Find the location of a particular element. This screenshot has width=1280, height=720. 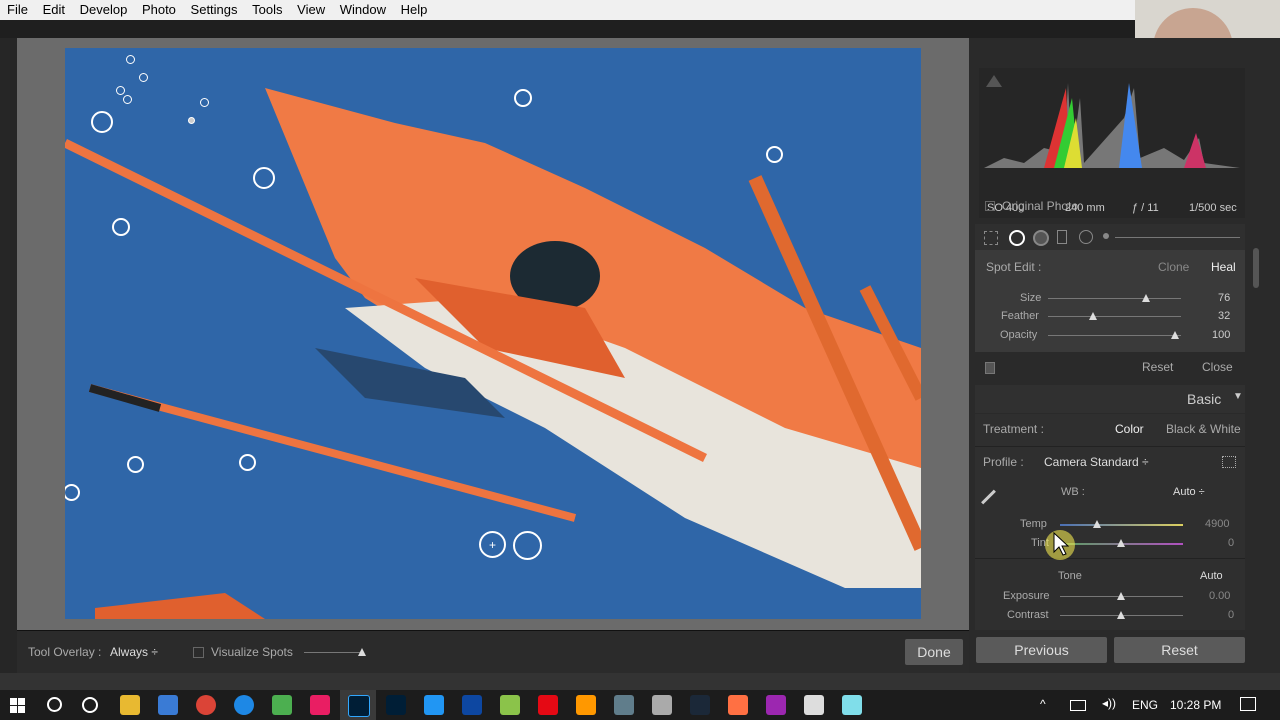

chrome-icon is located at coordinates (206, 705).